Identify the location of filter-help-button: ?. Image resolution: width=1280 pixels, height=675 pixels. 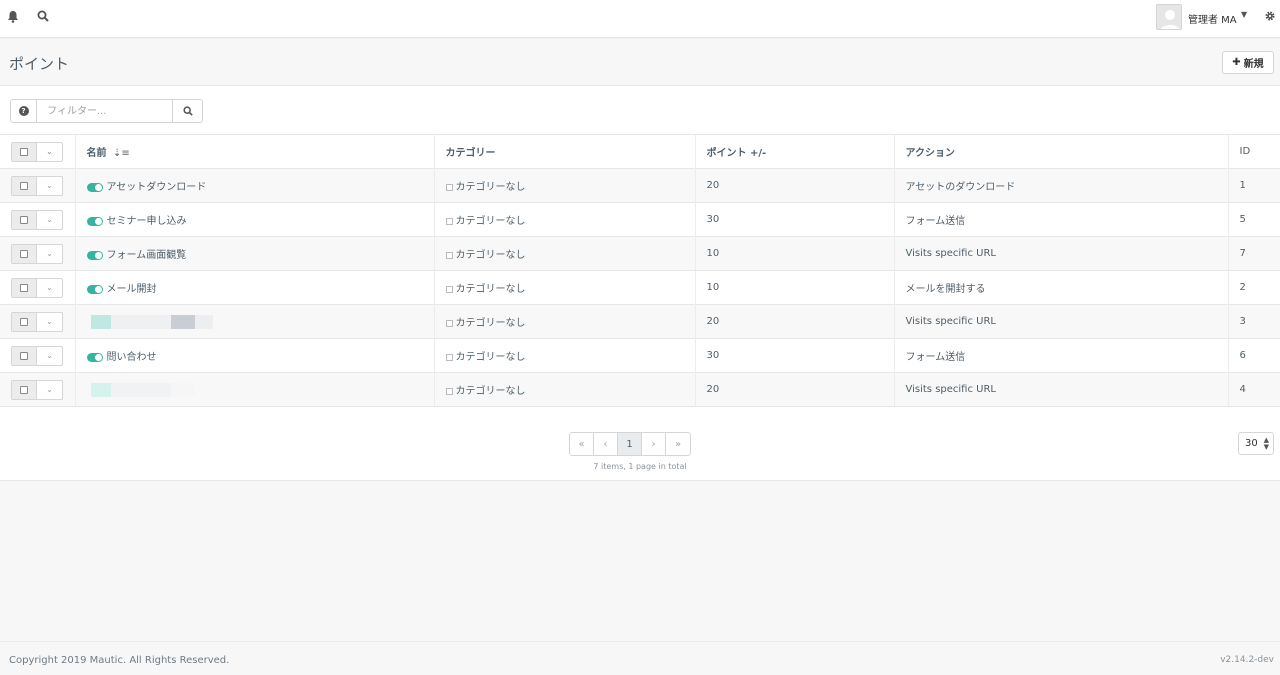
(24, 111).